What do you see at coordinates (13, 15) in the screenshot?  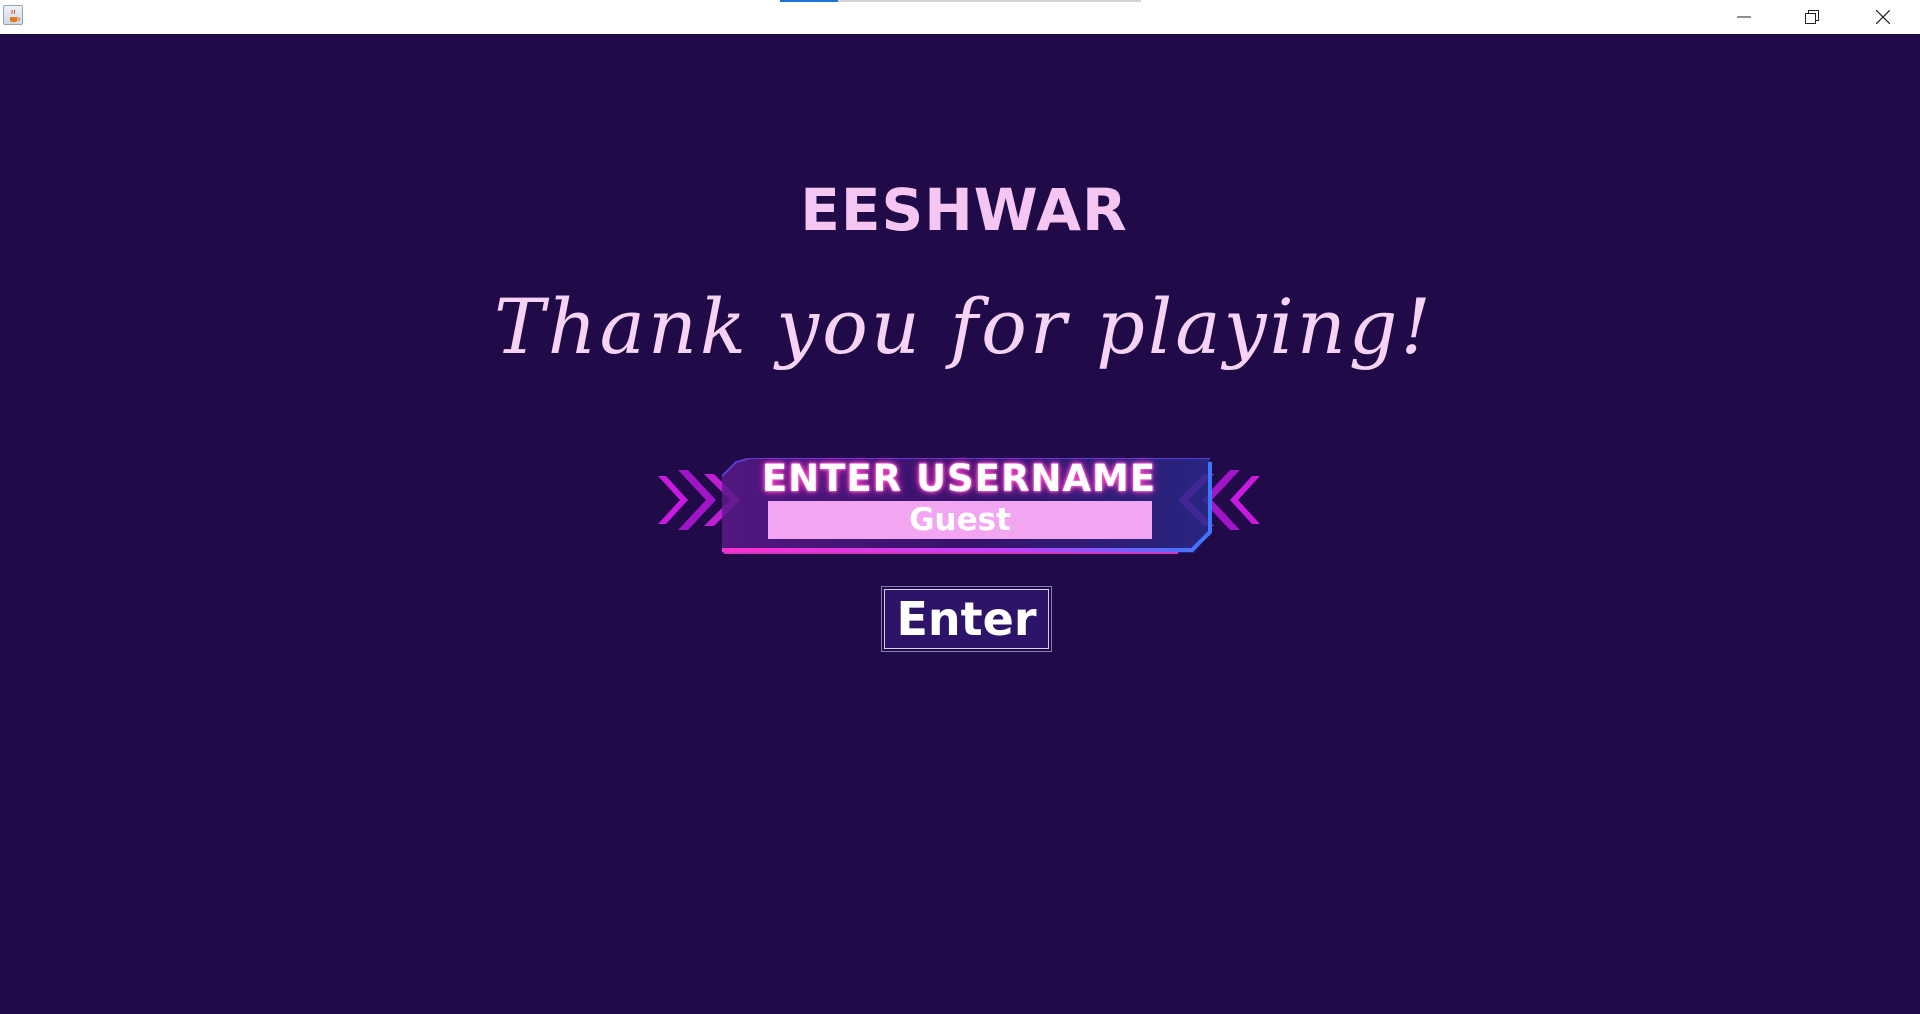 I see `java-coffee-icon` at bounding box center [13, 15].